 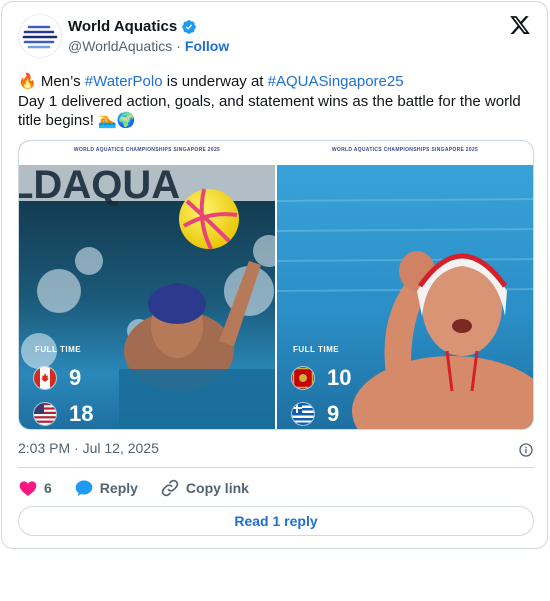 I want to click on score-montenegro: 10, so click(x=339, y=377).